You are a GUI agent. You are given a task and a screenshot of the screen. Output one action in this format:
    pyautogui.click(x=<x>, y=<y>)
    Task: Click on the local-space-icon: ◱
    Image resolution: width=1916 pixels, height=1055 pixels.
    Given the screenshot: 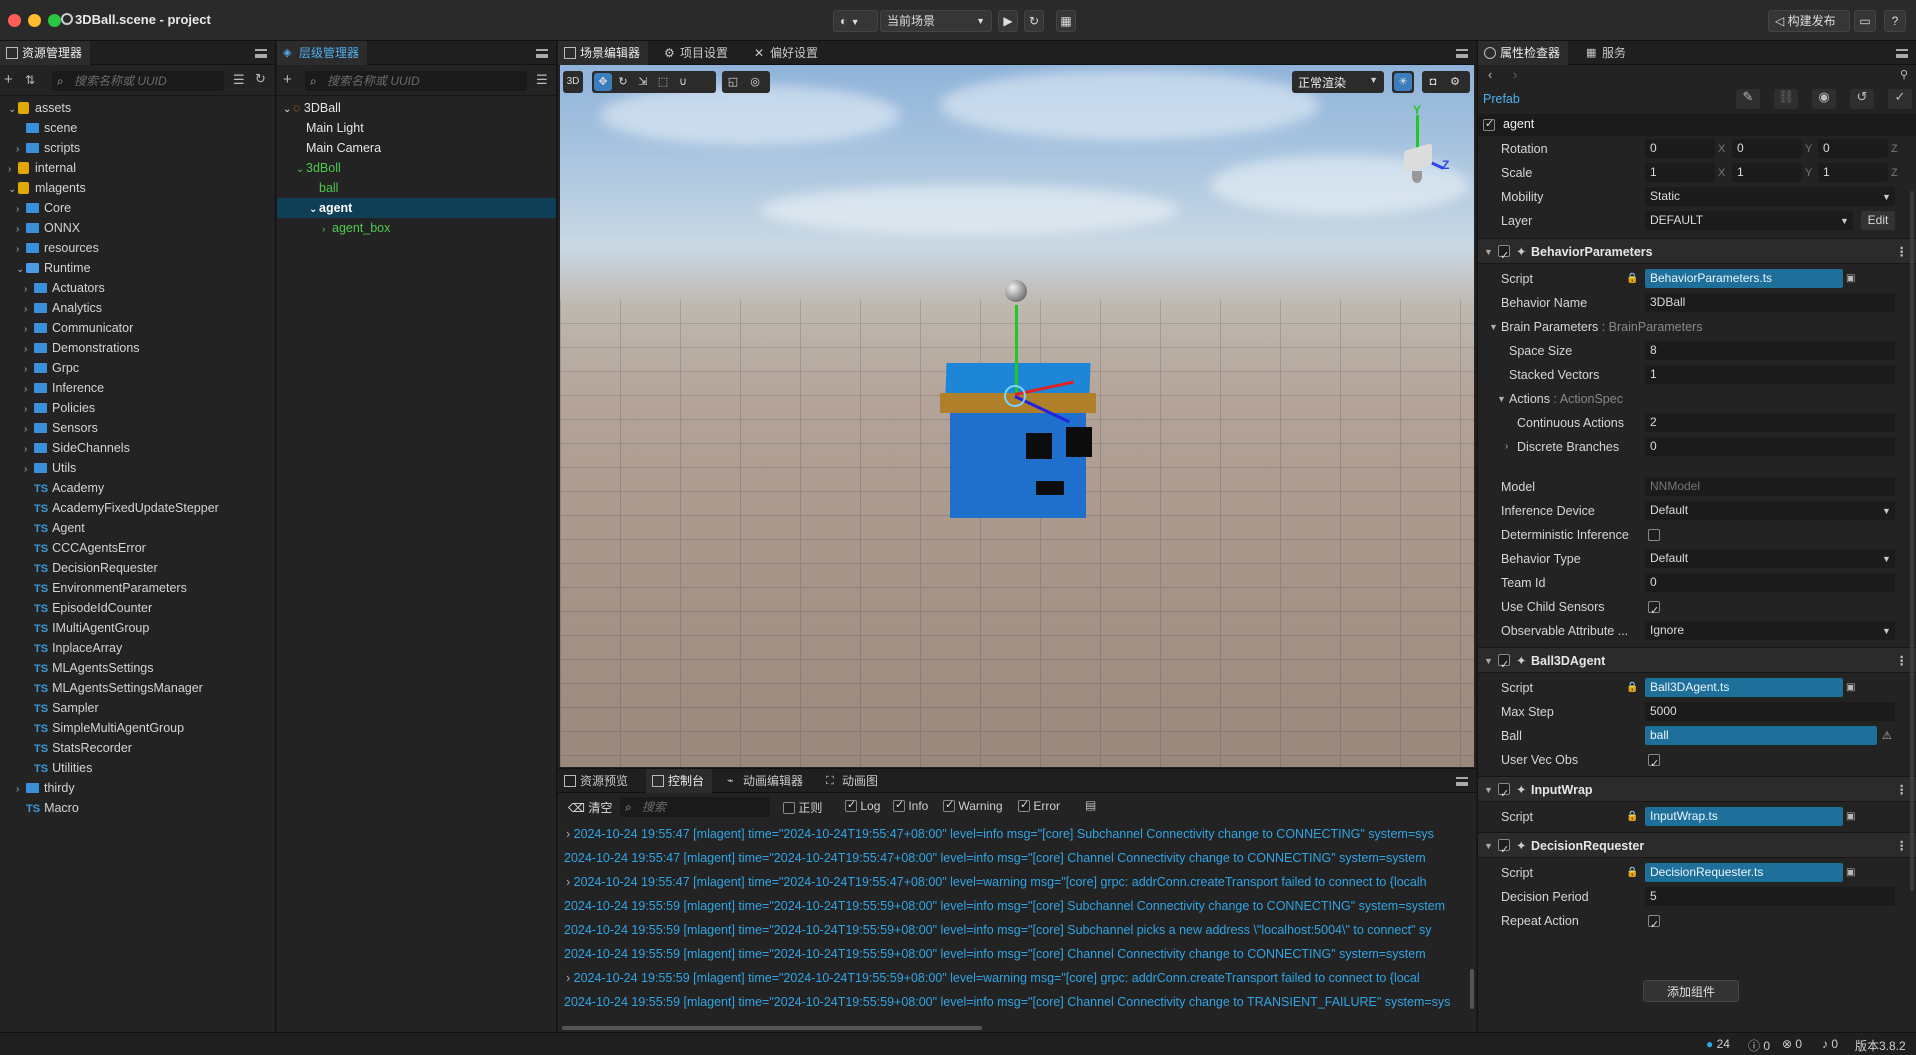 What is the action you would take?
    pyautogui.click(x=733, y=82)
    